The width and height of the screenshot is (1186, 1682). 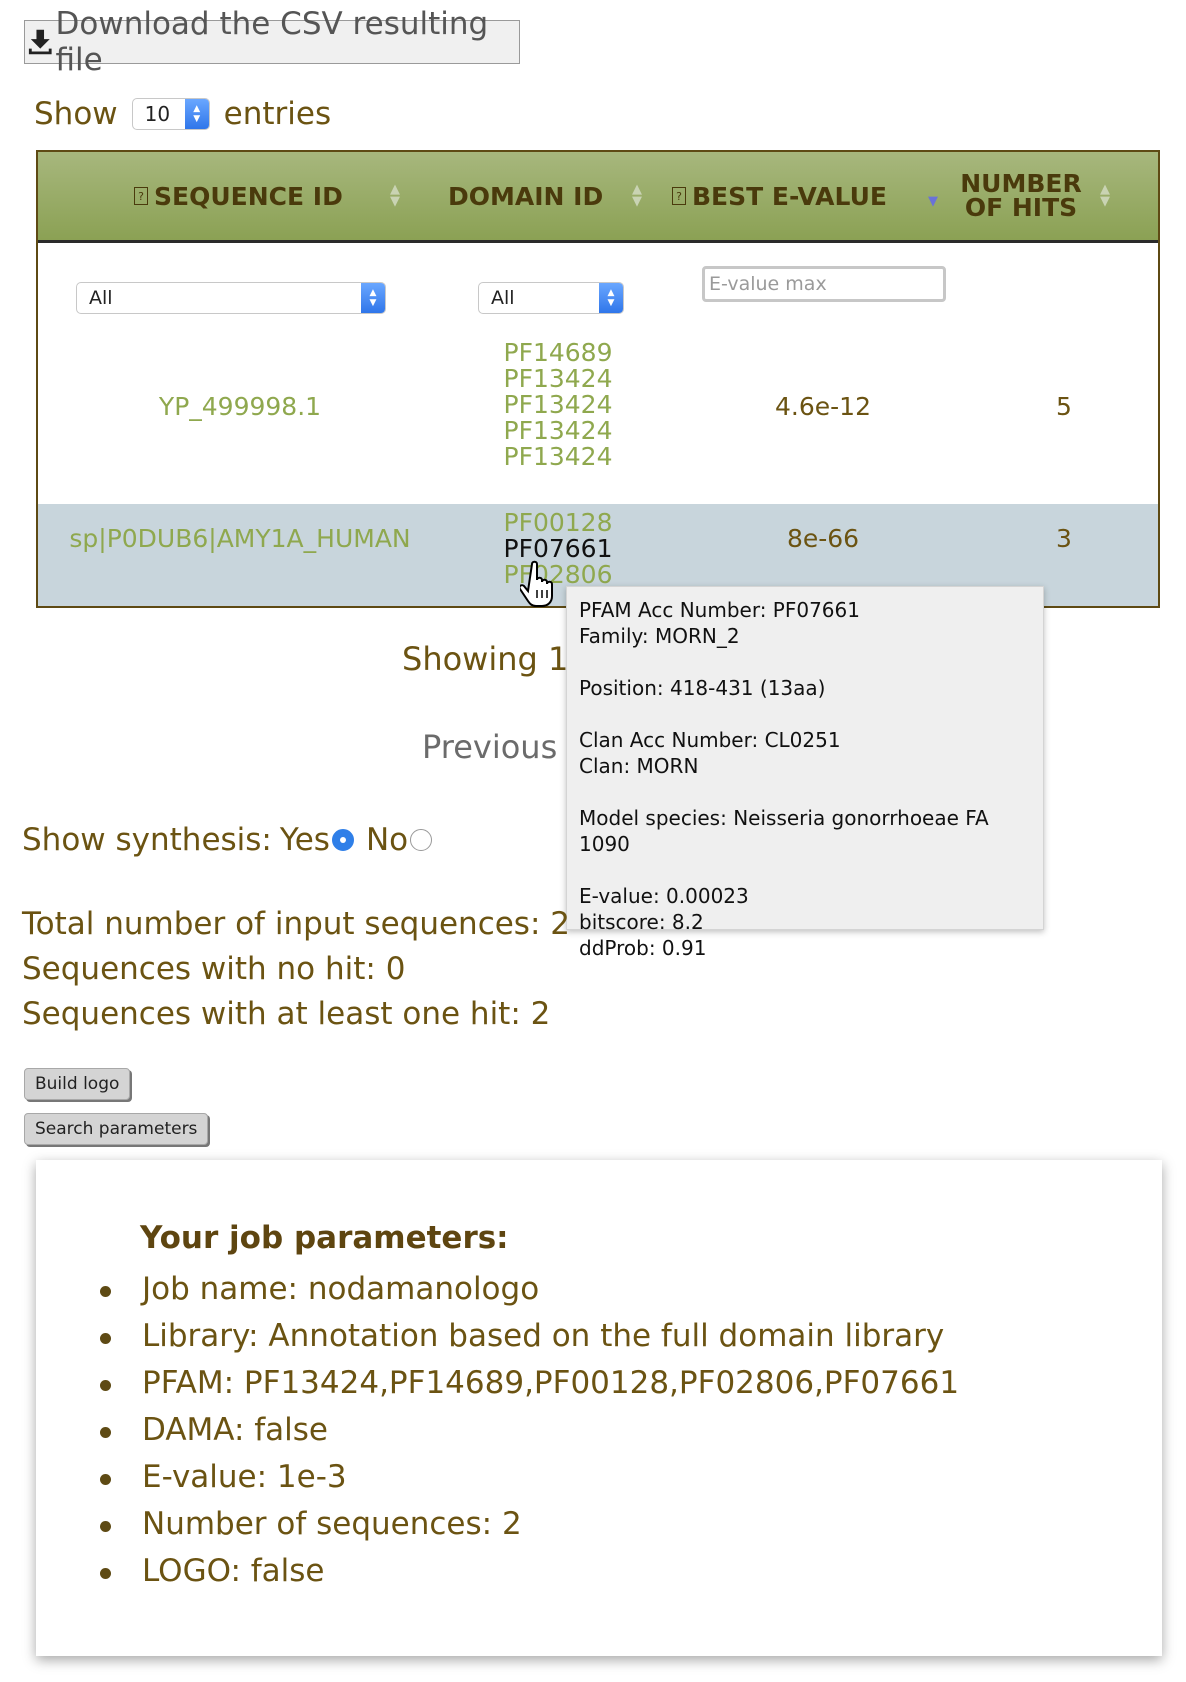 What do you see at coordinates (710, 740) in the screenshot?
I see `tooltip-clan-acc: Clan Acc Number: CL0251` at bounding box center [710, 740].